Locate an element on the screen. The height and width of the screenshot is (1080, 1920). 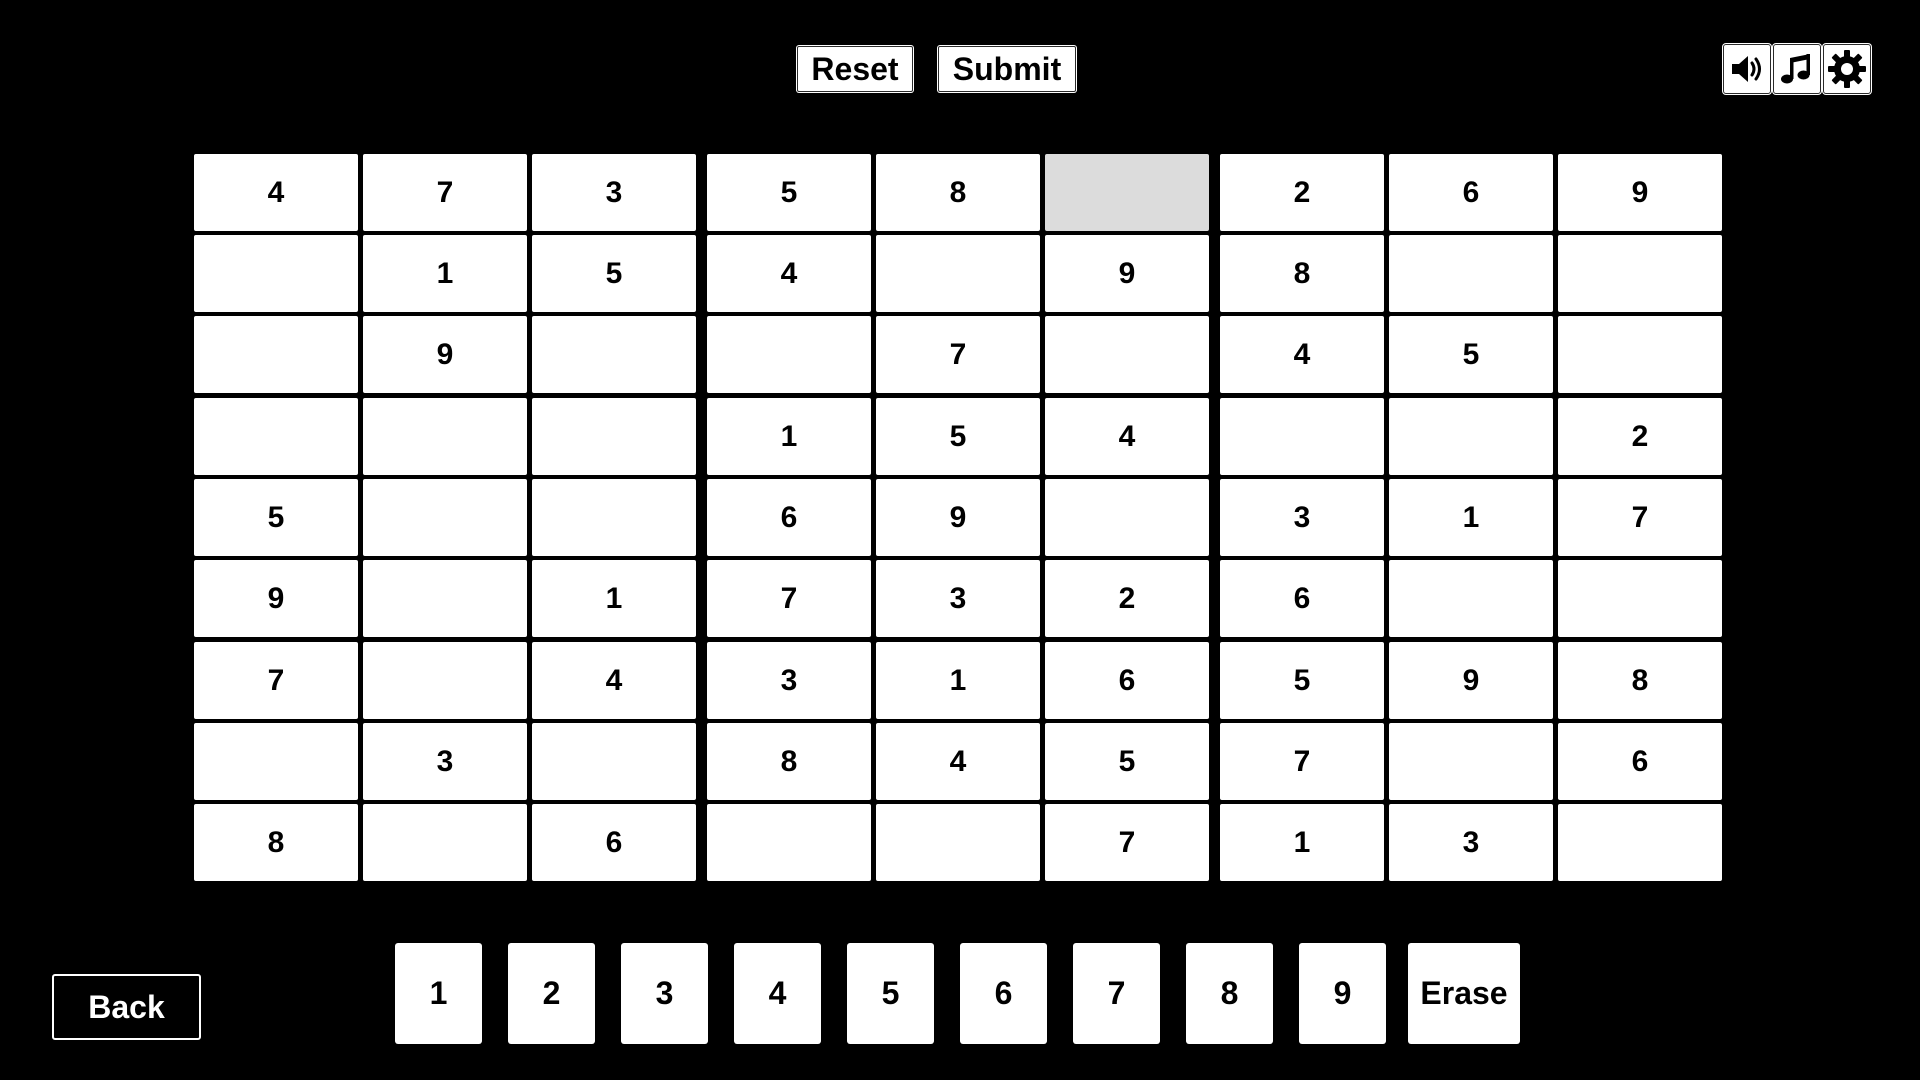
grid-cell-r6-c7: 6 is located at coordinates (1302, 598).